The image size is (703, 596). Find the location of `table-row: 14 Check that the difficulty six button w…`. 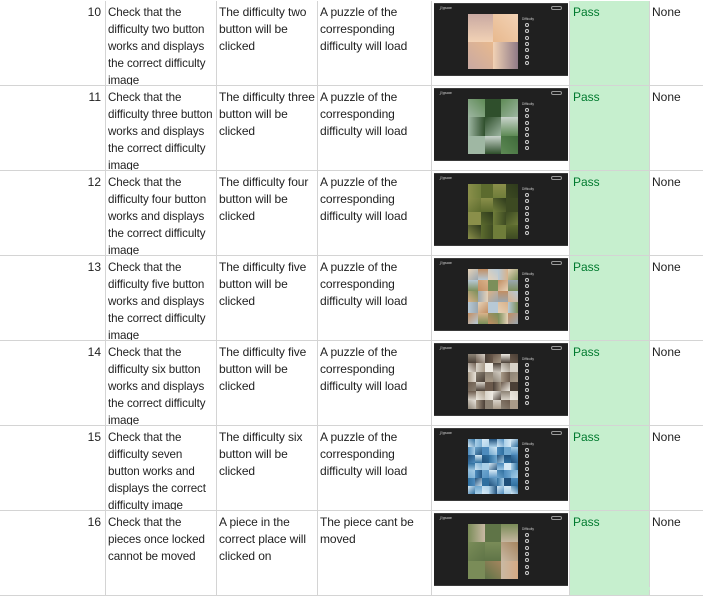

table-row: 14 Check that the difficulty six button w… is located at coordinates (351, 383).